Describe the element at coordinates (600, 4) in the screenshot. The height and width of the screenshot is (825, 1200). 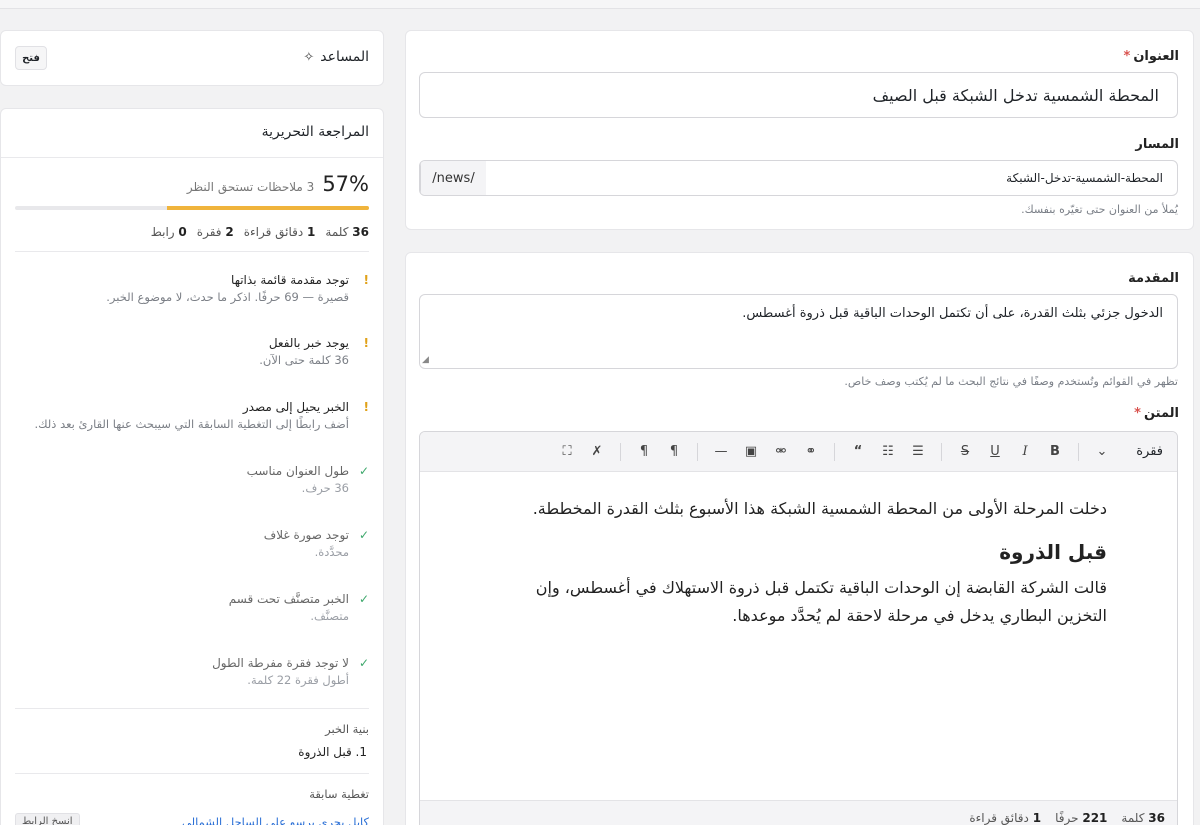
I see `top-bar` at that location.